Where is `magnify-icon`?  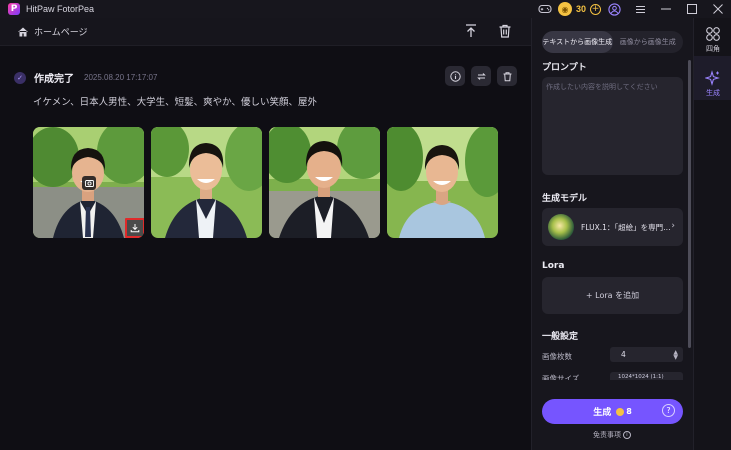
magnify-icon is located at coordinates (89, 183).